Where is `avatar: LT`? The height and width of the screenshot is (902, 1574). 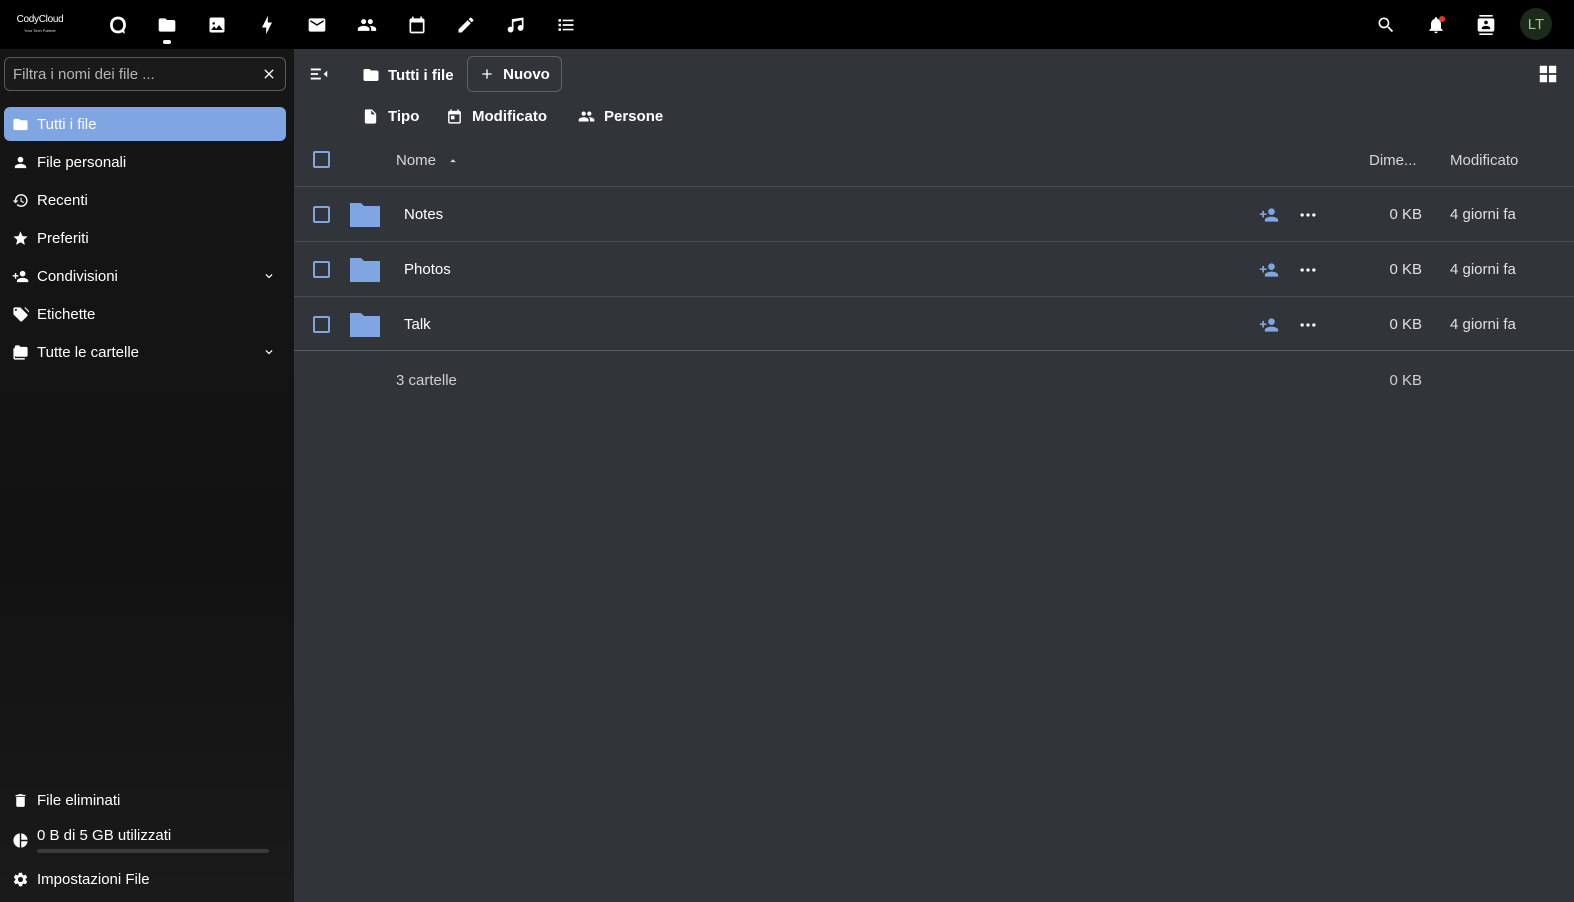
avatar: LT is located at coordinates (1536, 24).